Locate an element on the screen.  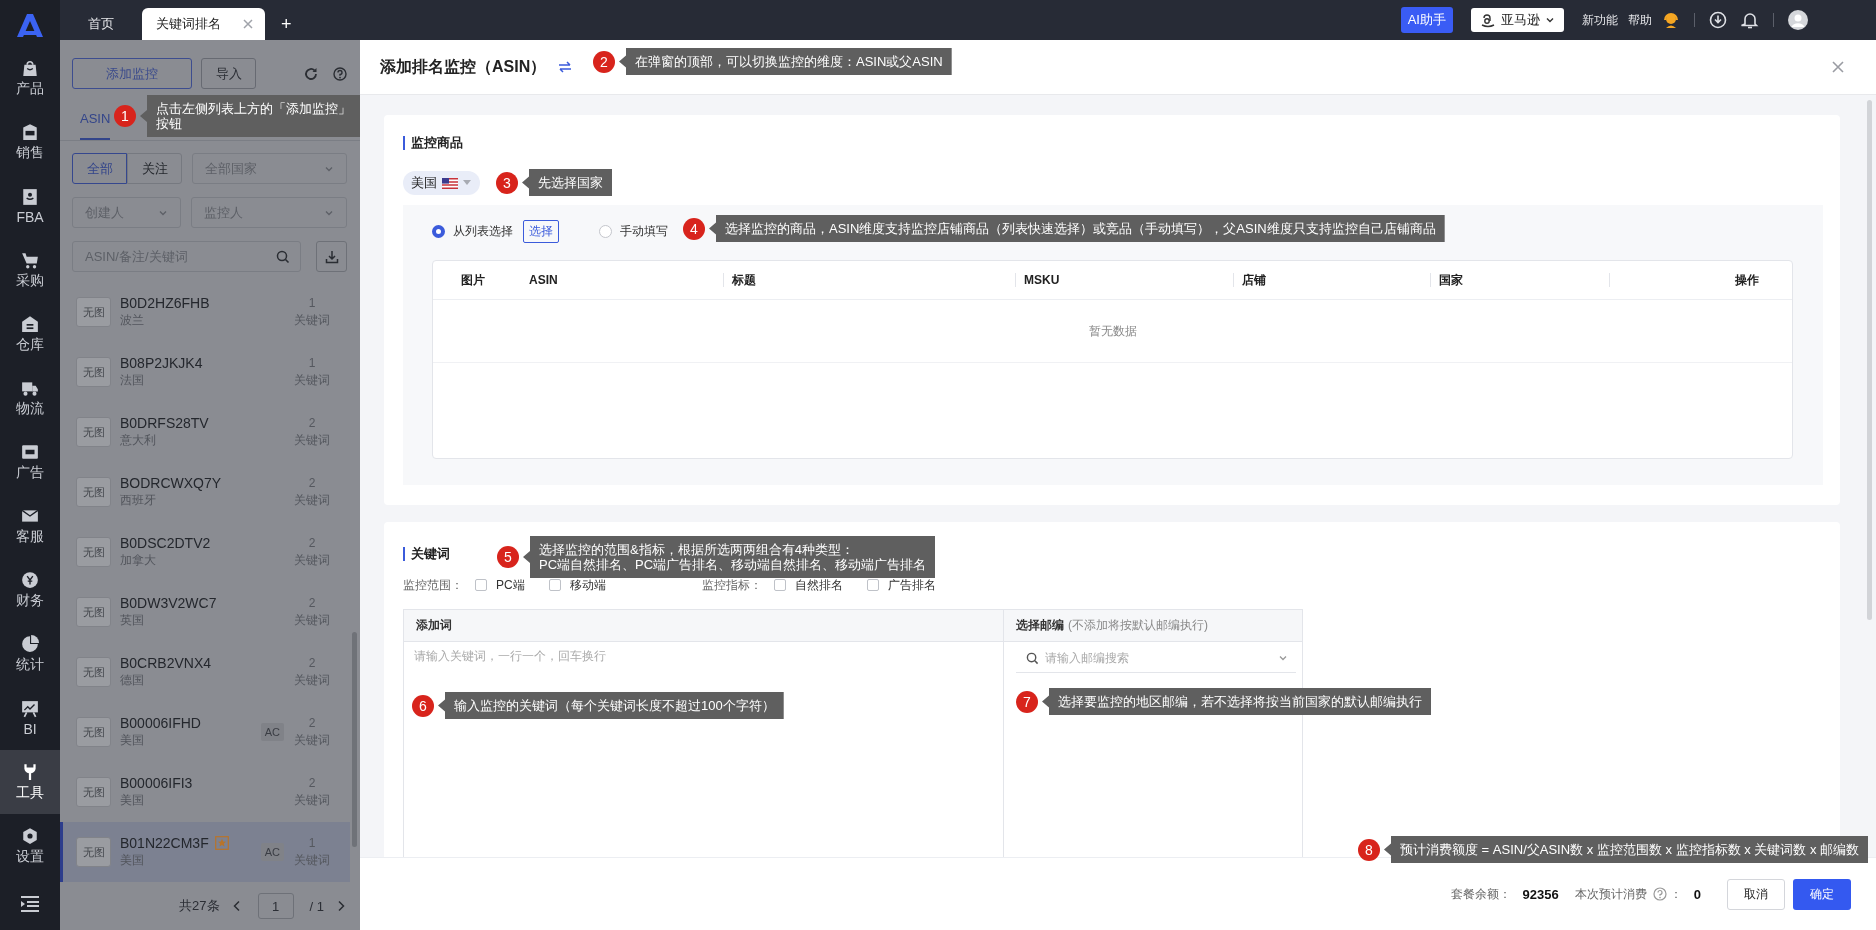
checkbox-label: 自然排名 is located at coordinates (818, 585).